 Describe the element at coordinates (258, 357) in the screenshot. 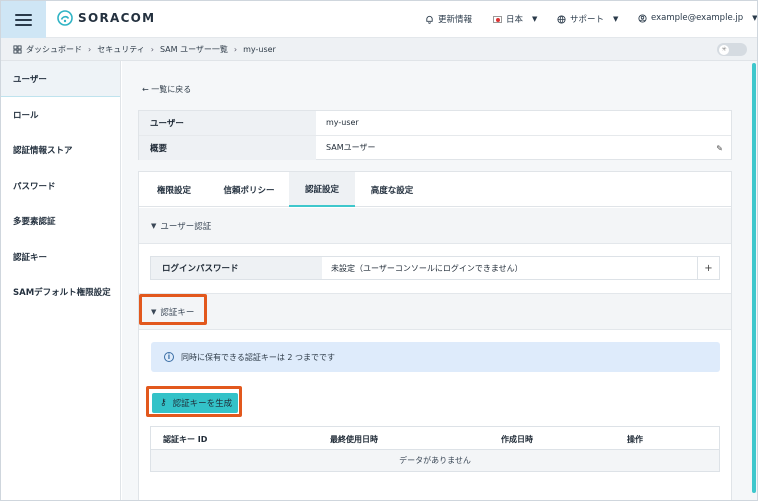

I see `notice-text: 同時に保有できる認証キーは 2 つまでです` at that location.